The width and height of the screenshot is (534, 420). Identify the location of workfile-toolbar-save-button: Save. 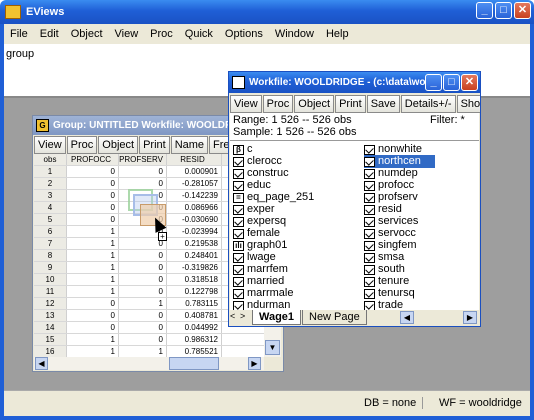
(383, 104).